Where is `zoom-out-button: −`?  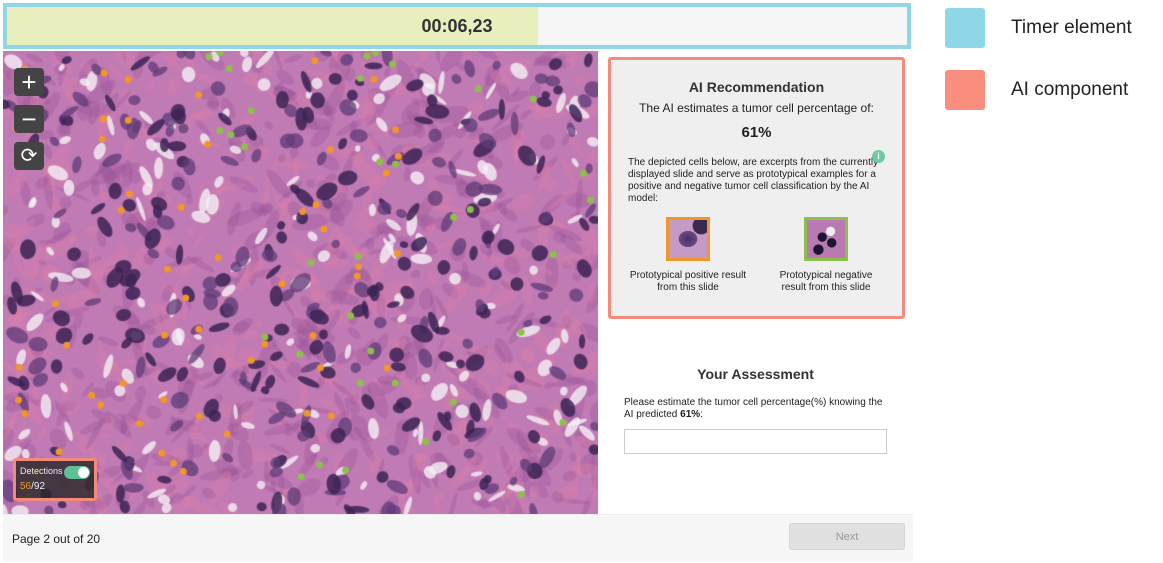 zoom-out-button: − is located at coordinates (29, 119).